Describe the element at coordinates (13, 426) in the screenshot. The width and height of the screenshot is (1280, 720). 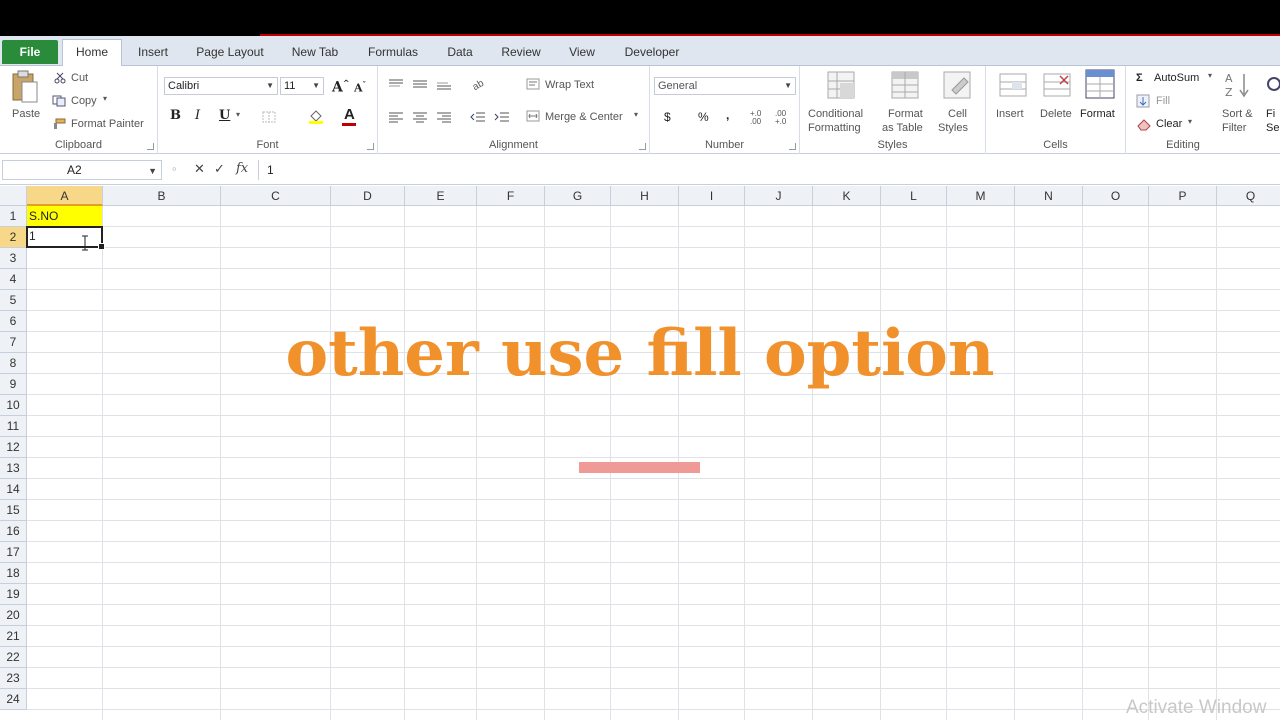
I see `row-header-11: 11` at that location.